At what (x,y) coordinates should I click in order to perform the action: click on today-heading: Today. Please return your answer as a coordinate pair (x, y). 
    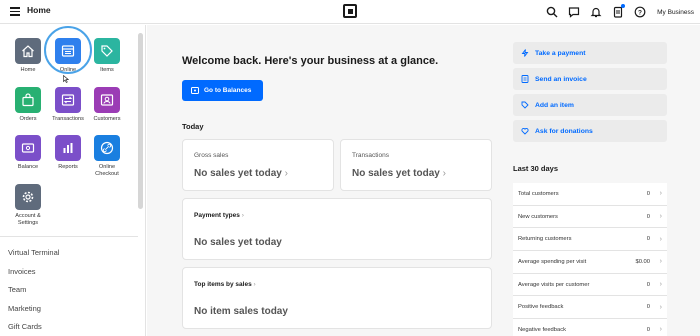
    Looking at the image, I should click on (193, 126).